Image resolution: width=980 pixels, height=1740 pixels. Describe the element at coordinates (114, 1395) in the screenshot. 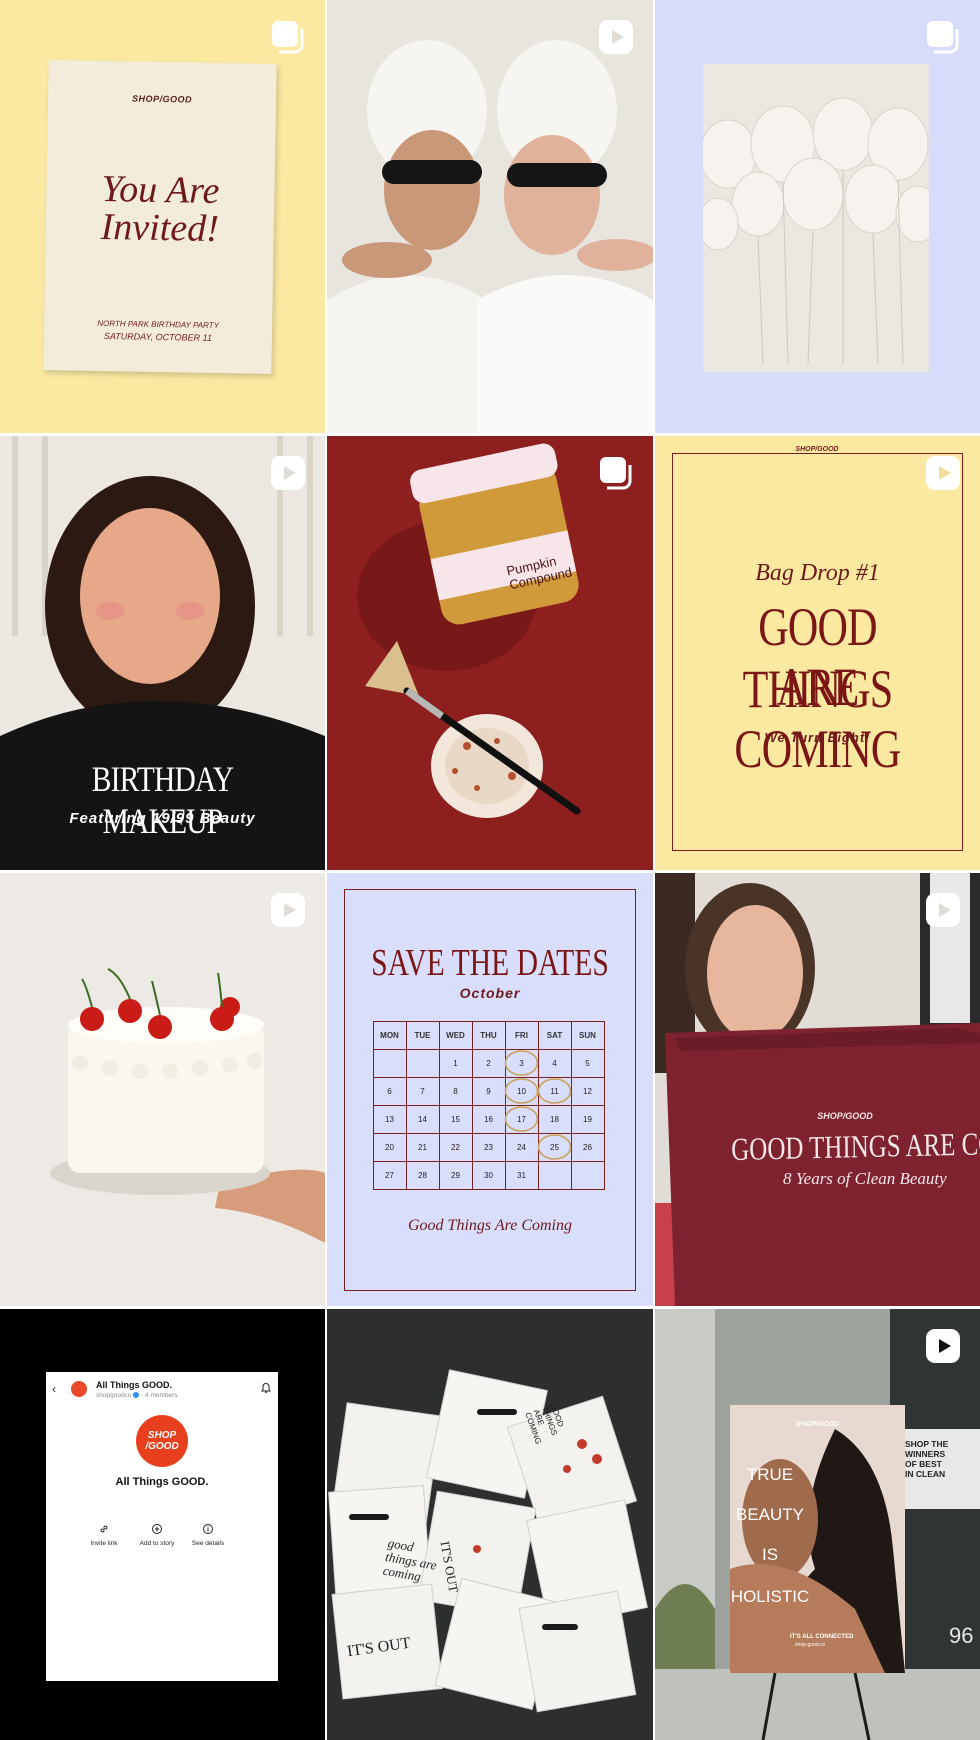

I see `channel-handle: shopgoodco` at that location.